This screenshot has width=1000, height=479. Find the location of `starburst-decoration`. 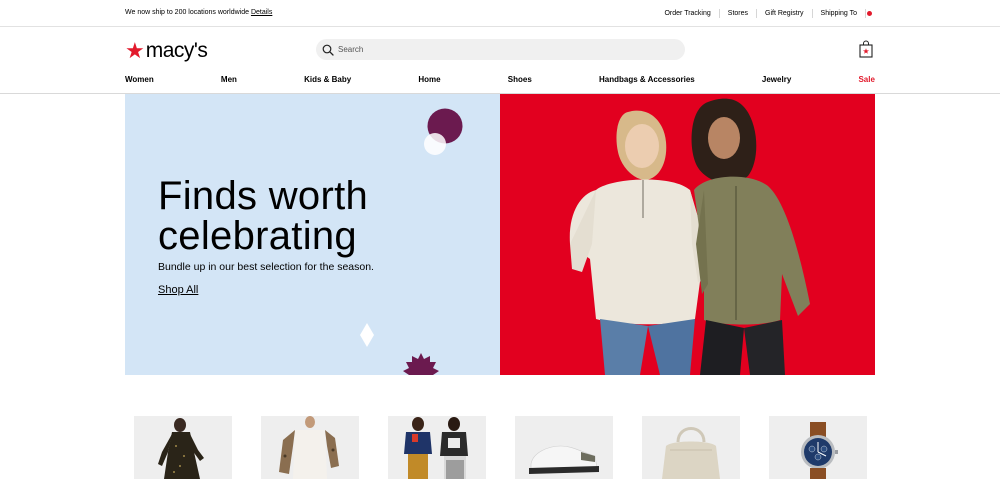

starburst-decoration is located at coordinates (421, 364).